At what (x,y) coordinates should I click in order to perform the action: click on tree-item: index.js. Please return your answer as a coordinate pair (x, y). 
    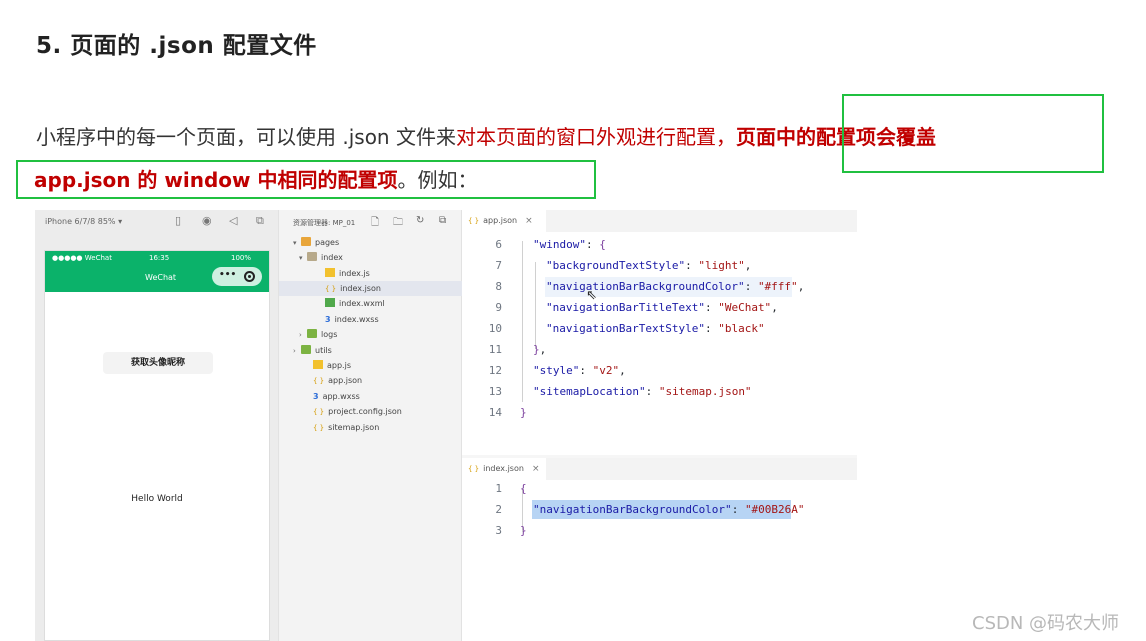
    Looking at the image, I should click on (343, 273).